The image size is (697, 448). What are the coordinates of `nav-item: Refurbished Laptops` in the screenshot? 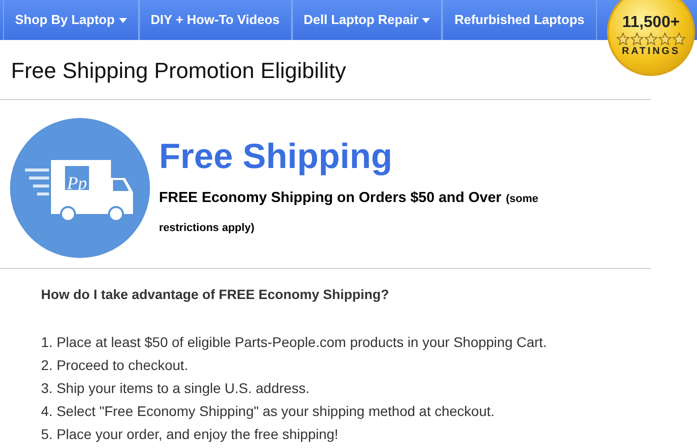 It's located at (519, 20).